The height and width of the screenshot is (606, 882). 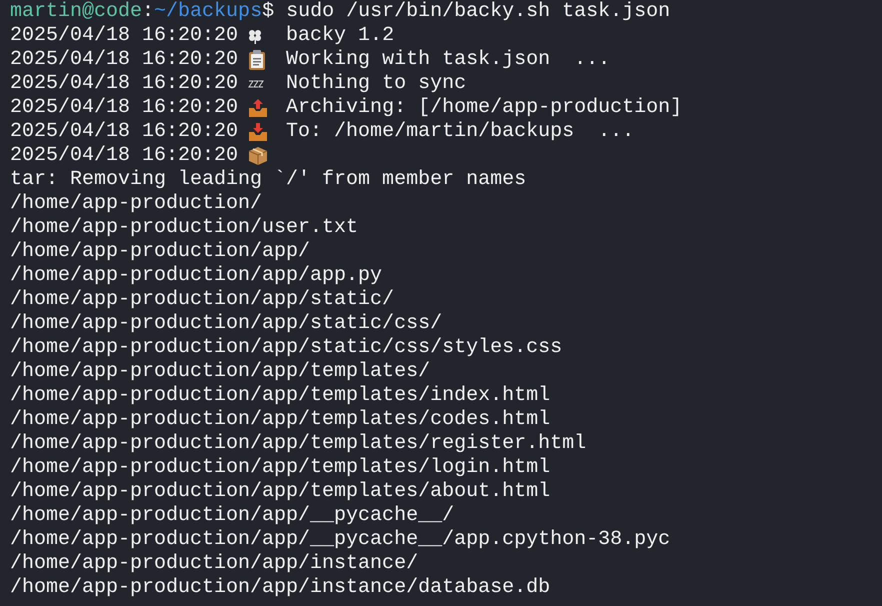 I want to click on clipboard-icon, so click(x=257, y=60).